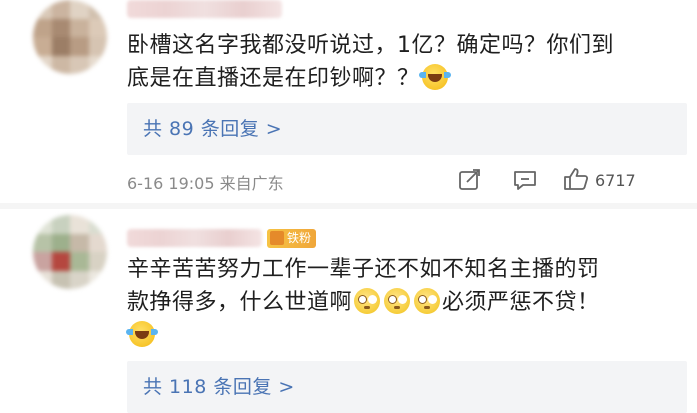  Describe the element at coordinates (277, 238) in the screenshot. I see `fan-badge-icon` at that location.